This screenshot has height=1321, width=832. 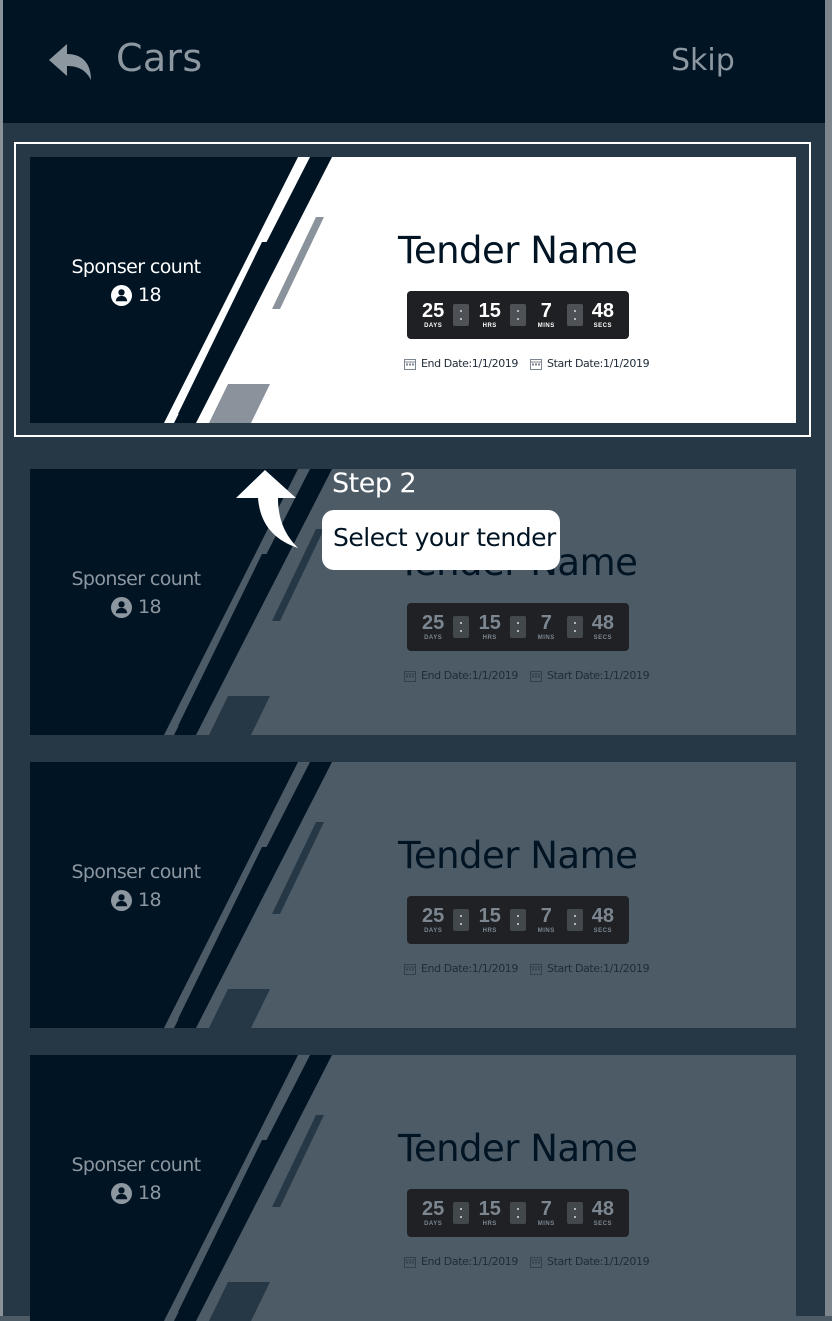 I want to click on coachmark-bubble: Select your tender, so click(x=441, y=540).